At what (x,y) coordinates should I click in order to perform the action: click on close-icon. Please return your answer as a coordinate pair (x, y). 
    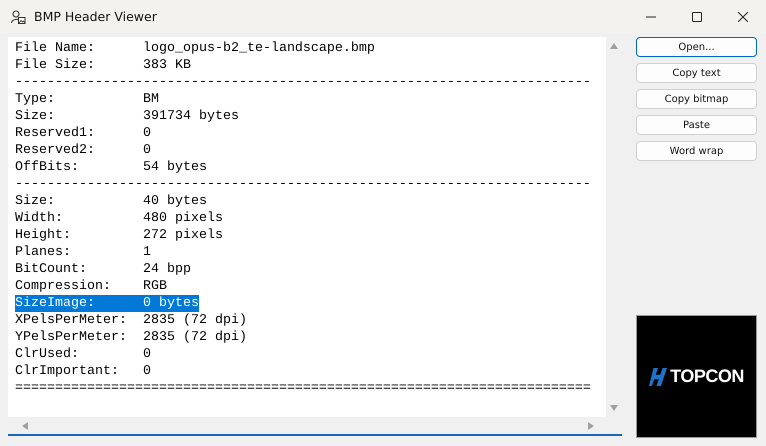
    Looking at the image, I should click on (743, 17).